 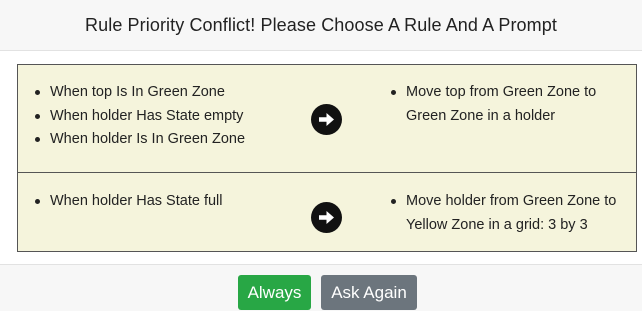 What do you see at coordinates (167, 140) in the screenshot?
I see `rule-condition: When holder Is In Green Zone` at bounding box center [167, 140].